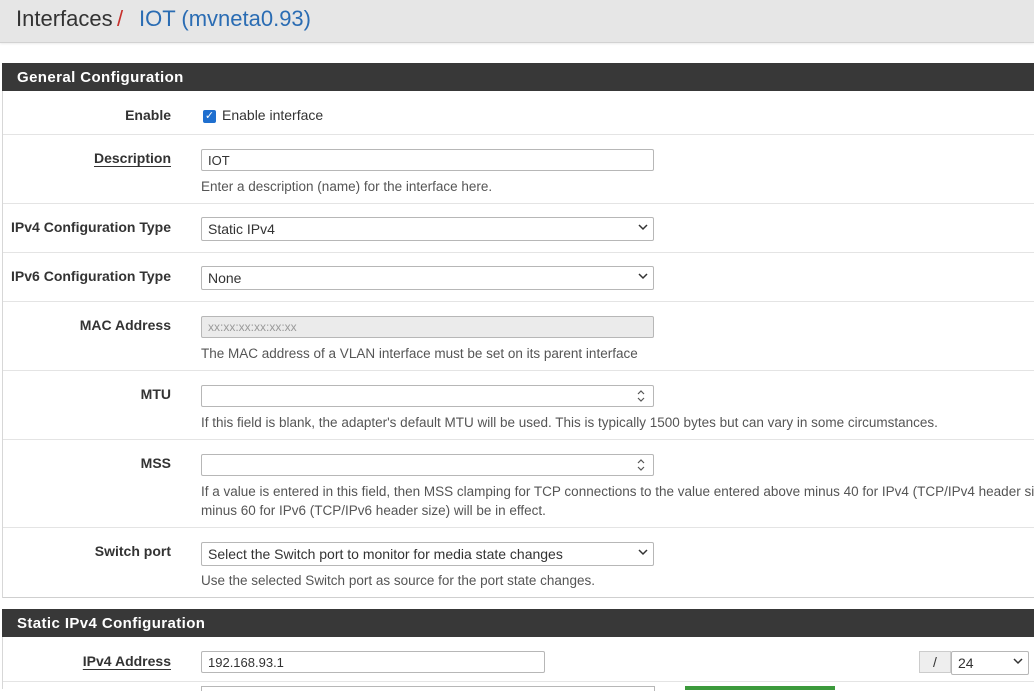  I want to click on description-label: Description, so click(132, 158).